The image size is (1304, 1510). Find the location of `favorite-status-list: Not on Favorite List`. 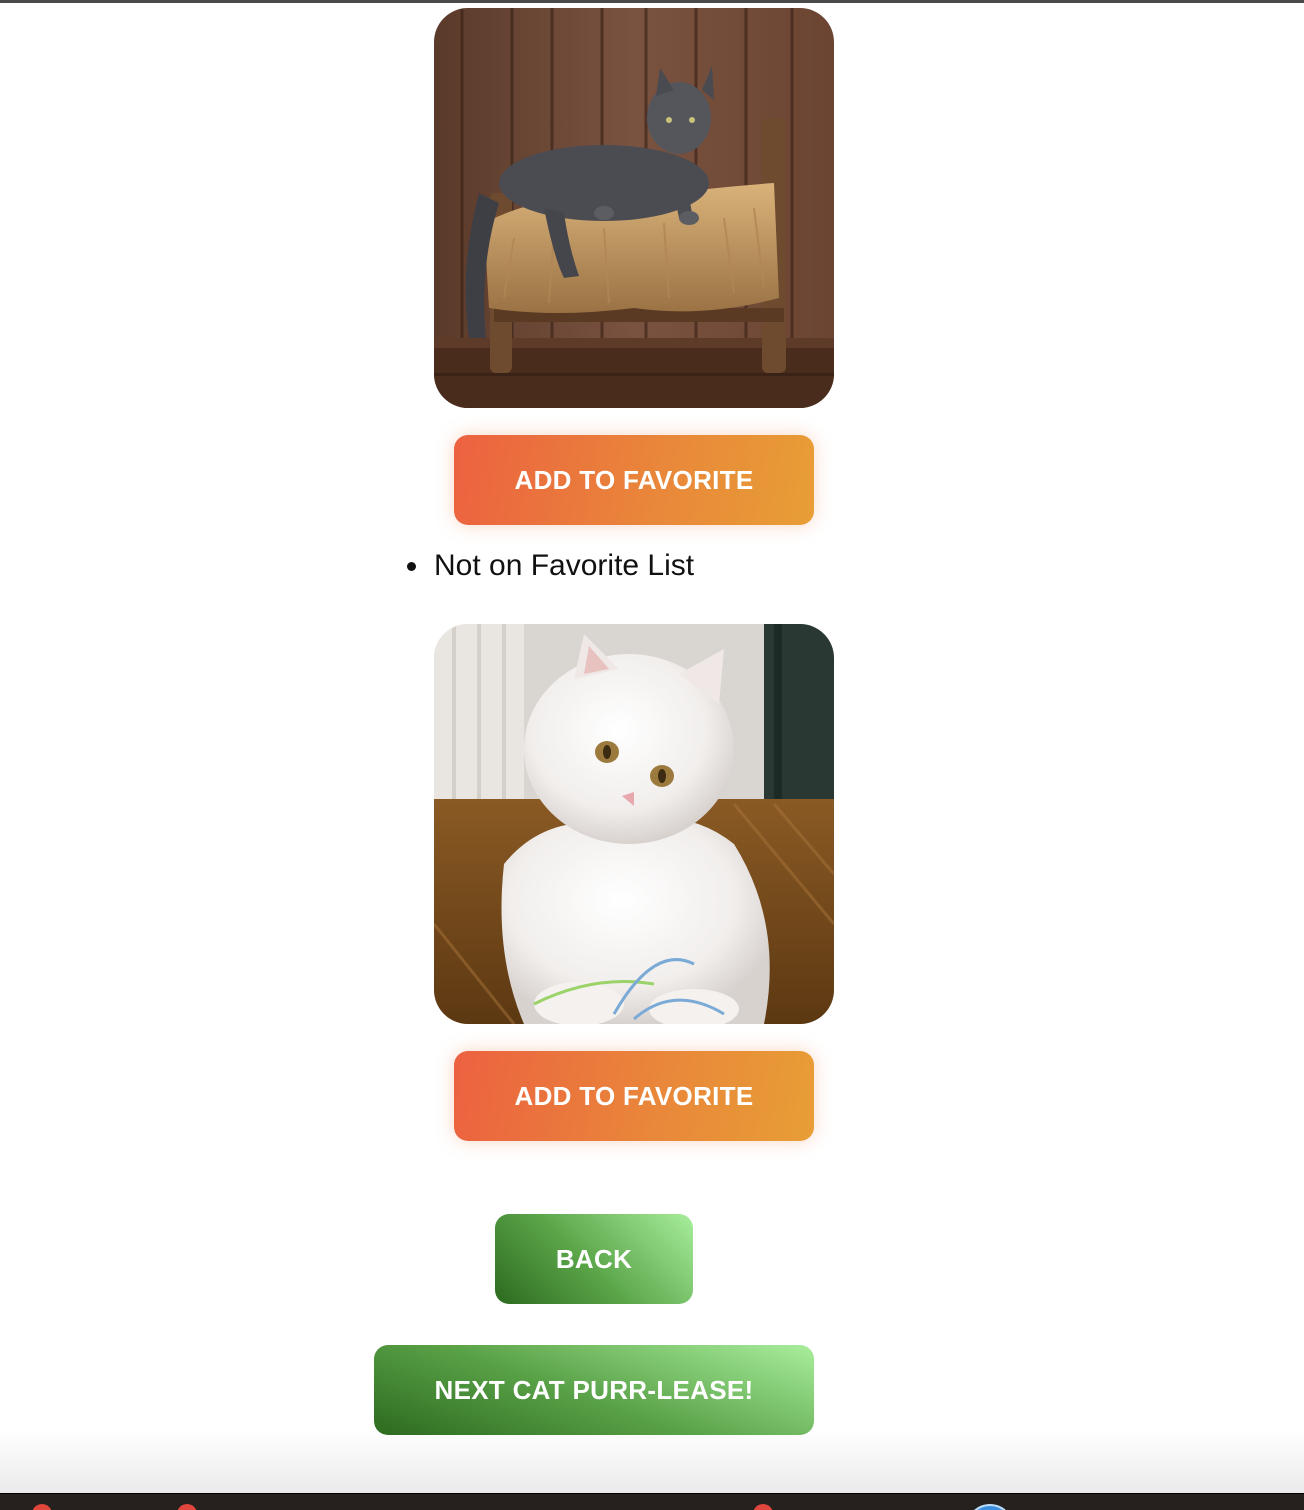

favorite-status-list: Not on Favorite List is located at coordinates (549, 566).